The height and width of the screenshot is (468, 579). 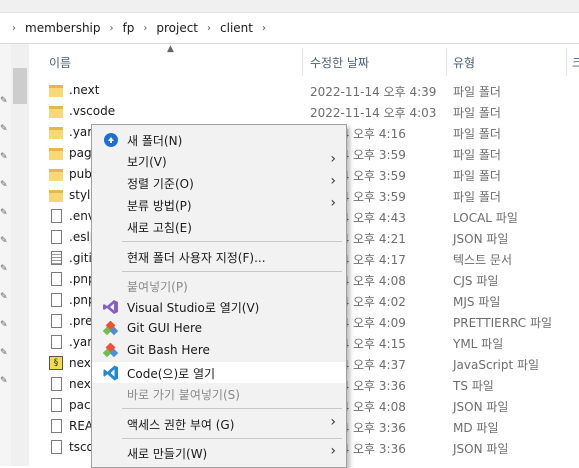 I want to click on breadcrumb-item-client: client, so click(x=236, y=28).